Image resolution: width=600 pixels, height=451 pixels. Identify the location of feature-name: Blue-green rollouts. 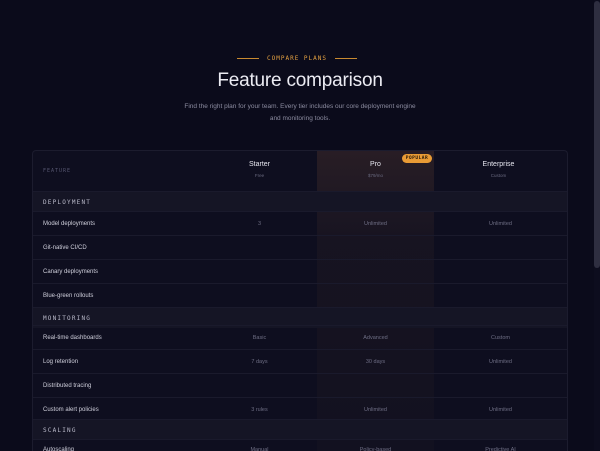
(68, 296).